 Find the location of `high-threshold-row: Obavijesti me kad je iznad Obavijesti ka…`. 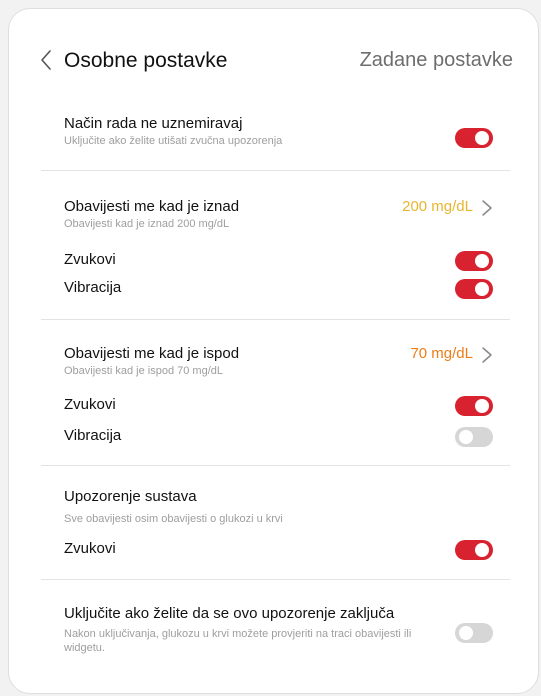

high-threshold-row: Obavijesti me kad je iznad Obavijesti ka… is located at coordinates (278, 214).